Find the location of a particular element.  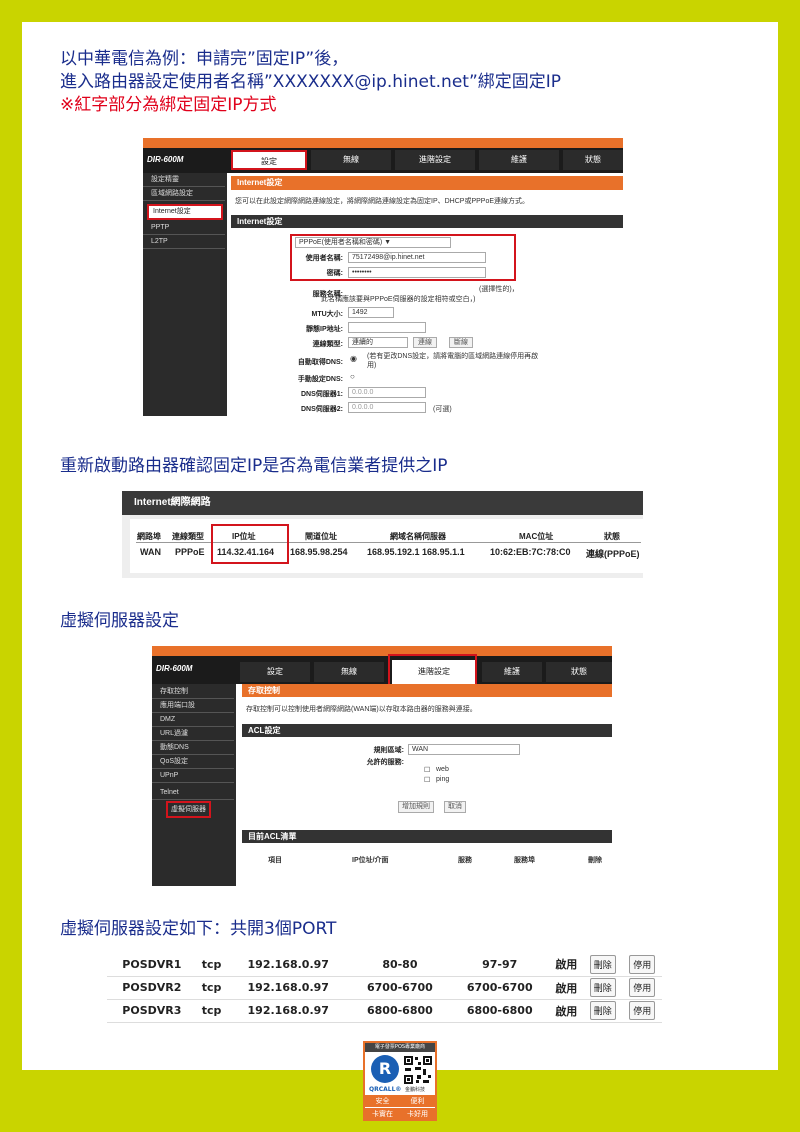

sidebar-item-url-filter: URL過濾 is located at coordinates (193, 734).